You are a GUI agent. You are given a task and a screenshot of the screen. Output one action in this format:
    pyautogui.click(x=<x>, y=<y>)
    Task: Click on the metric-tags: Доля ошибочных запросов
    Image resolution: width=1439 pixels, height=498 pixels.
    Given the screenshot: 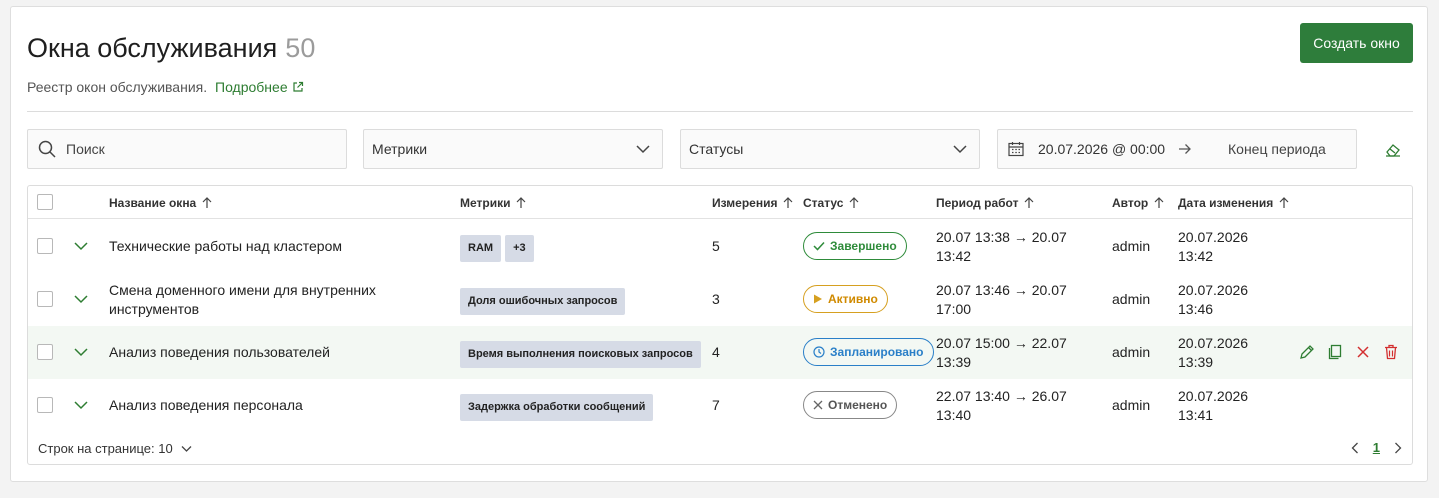 What is the action you would take?
    pyautogui.click(x=543, y=301)
    